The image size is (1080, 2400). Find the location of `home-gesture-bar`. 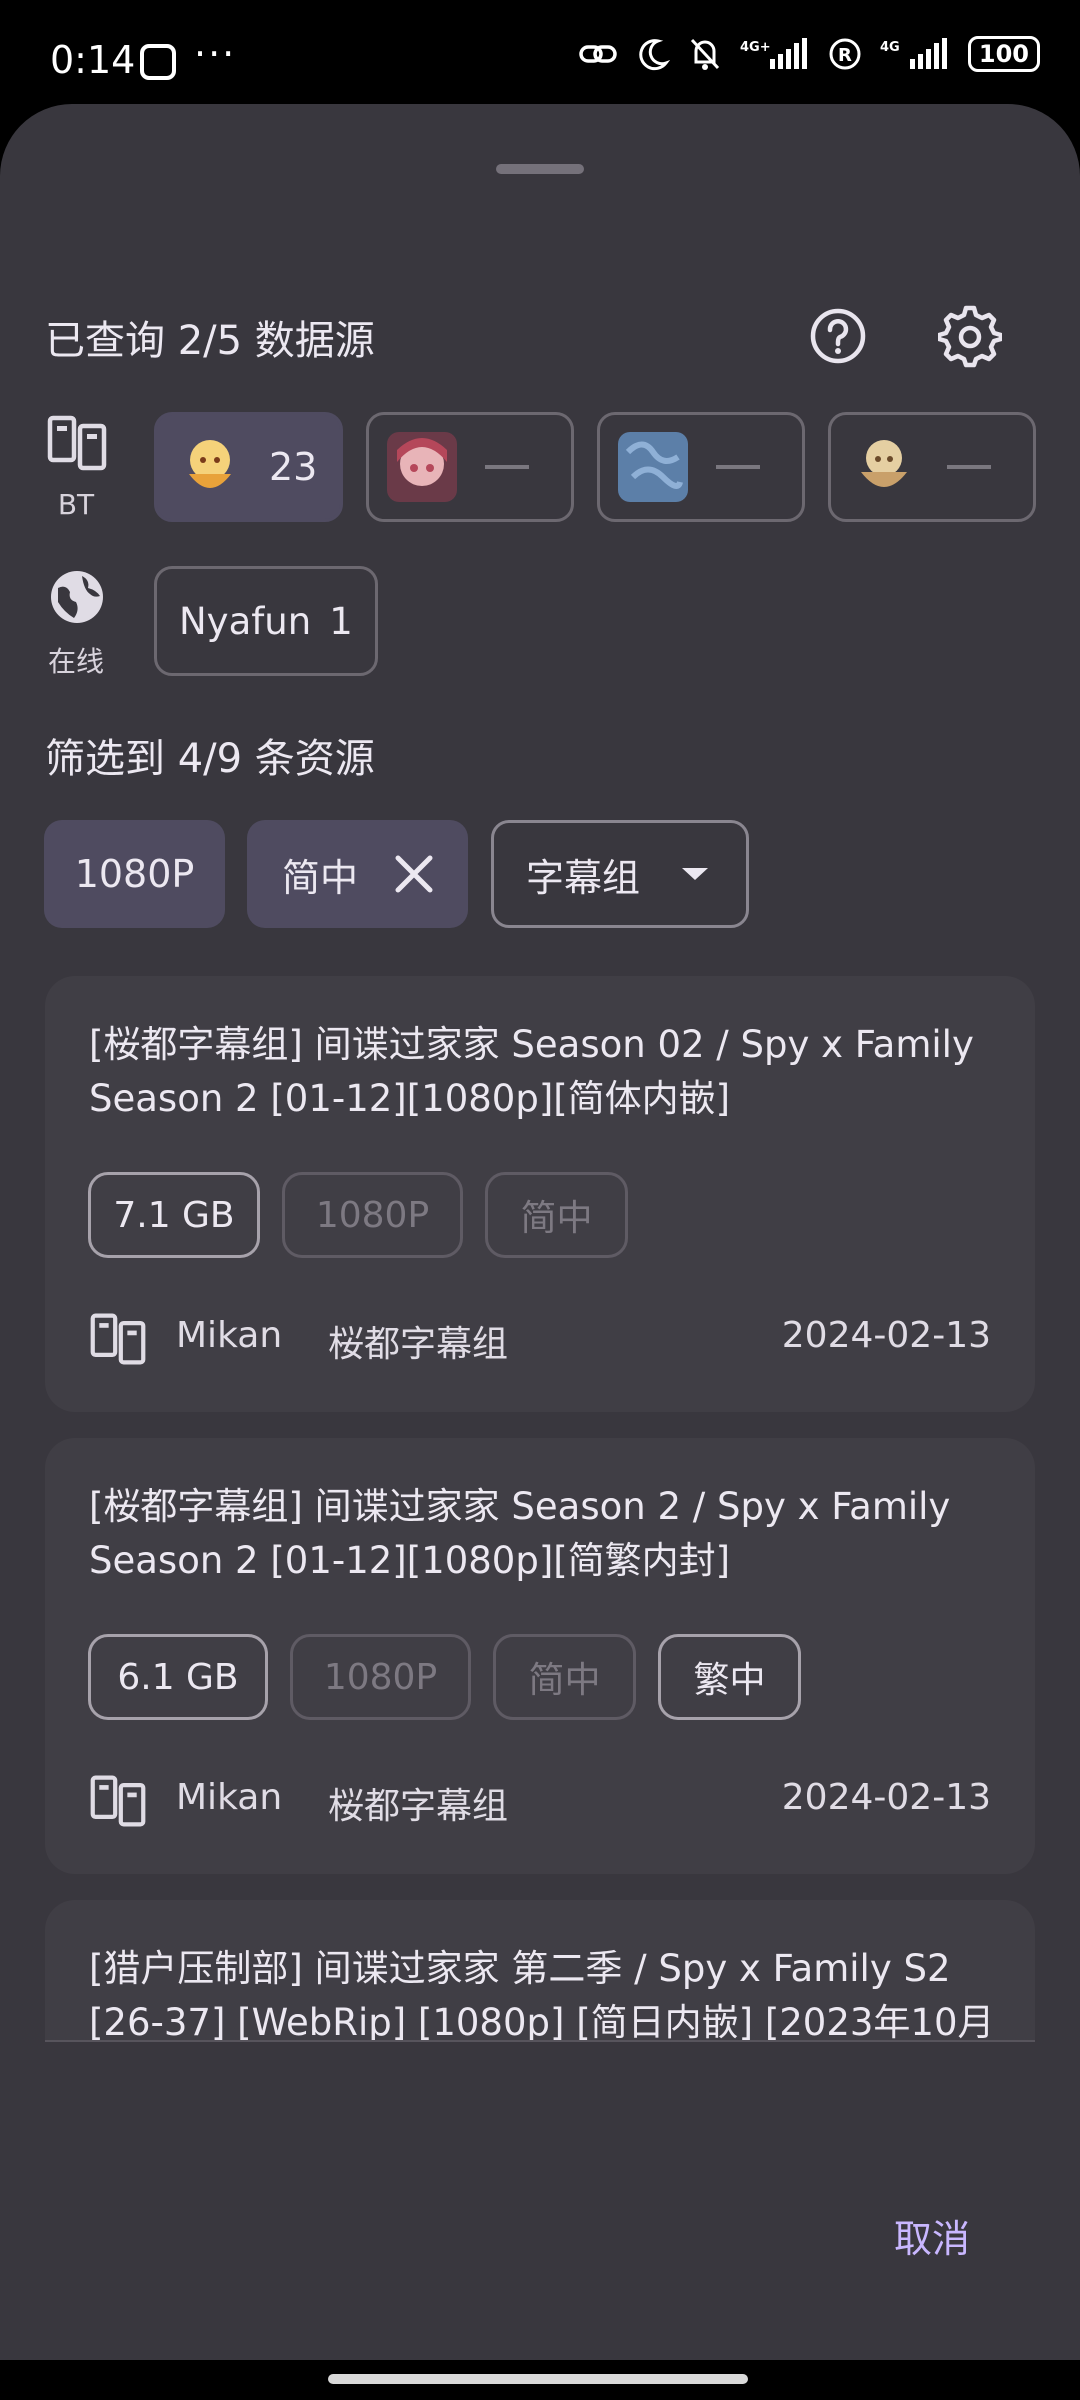

home-gesture-bar is located at coordinates (538, 2379).